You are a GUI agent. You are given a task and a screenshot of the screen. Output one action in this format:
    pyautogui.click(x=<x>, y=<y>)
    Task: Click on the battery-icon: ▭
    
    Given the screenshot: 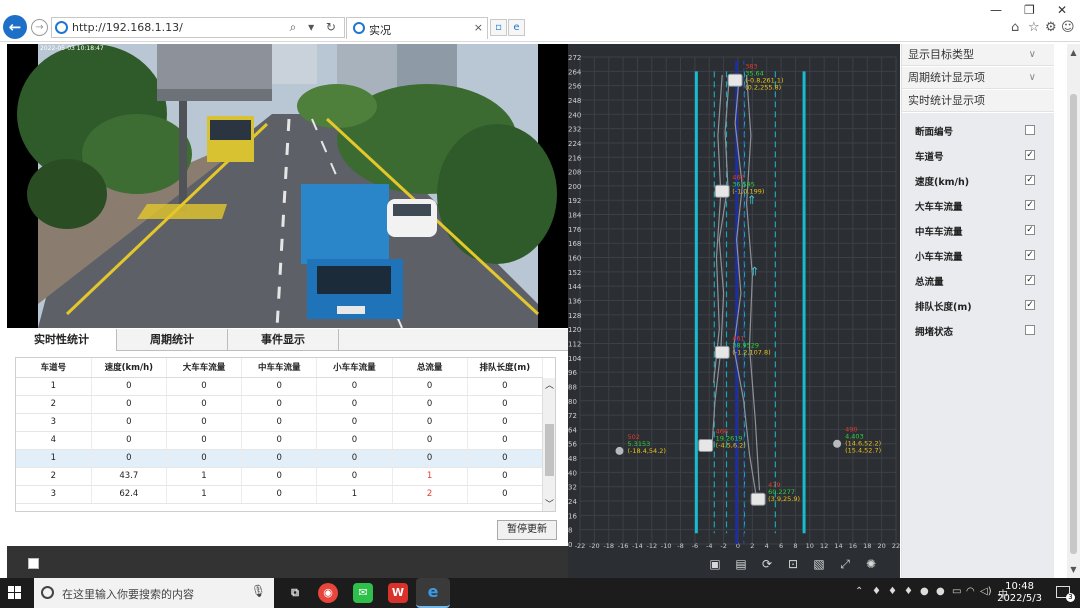 What is the action you would take?
    pyautogui.click(x=956, y=591)
    